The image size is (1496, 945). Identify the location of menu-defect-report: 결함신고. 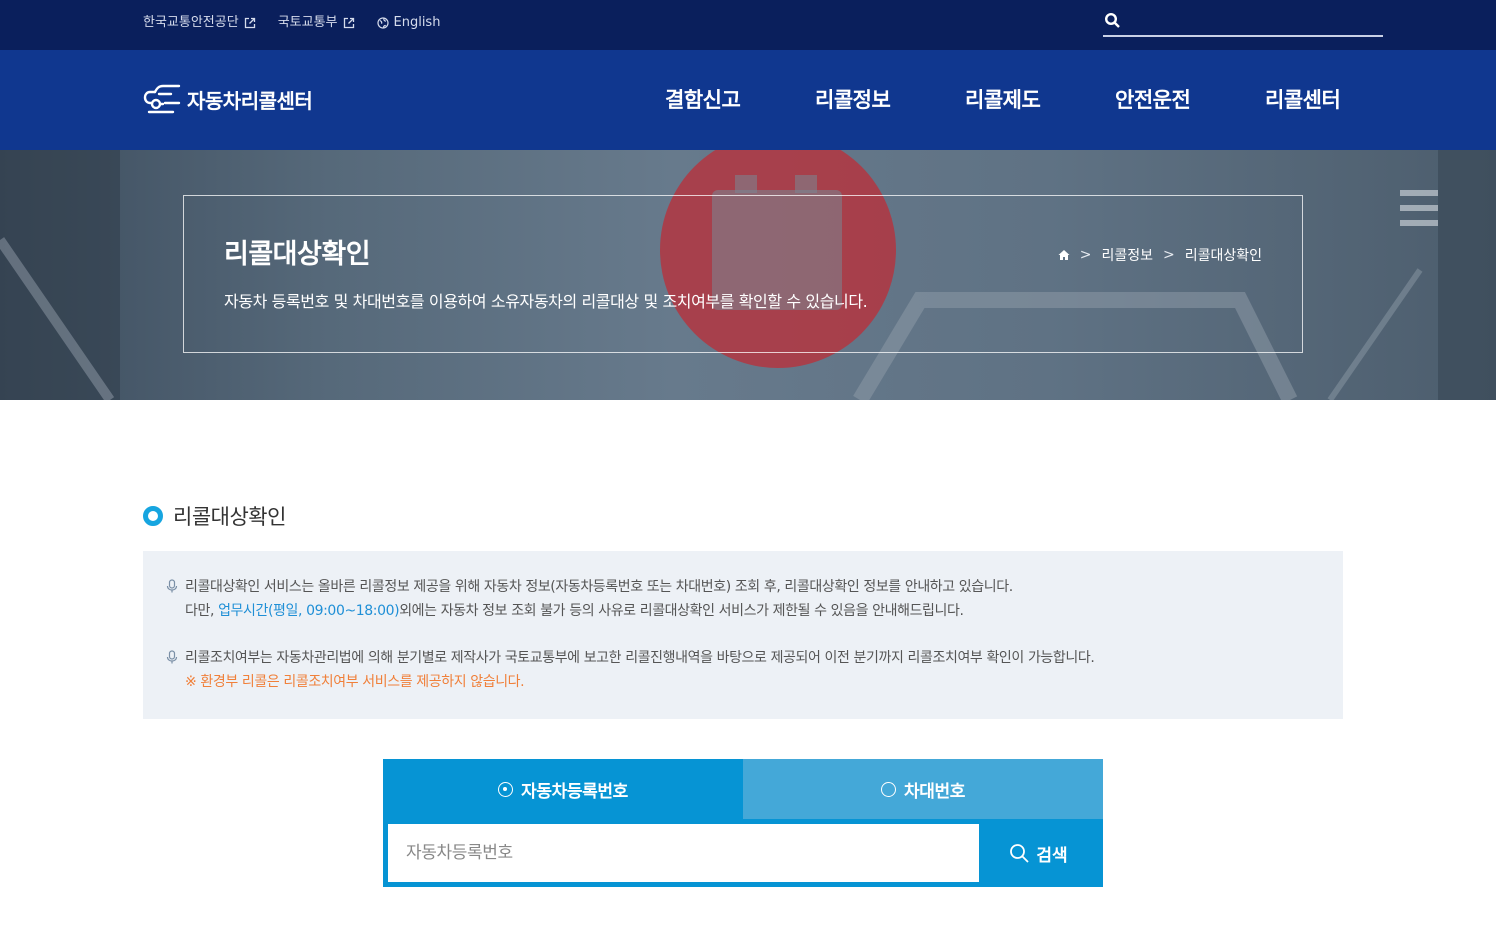
(740, 99).